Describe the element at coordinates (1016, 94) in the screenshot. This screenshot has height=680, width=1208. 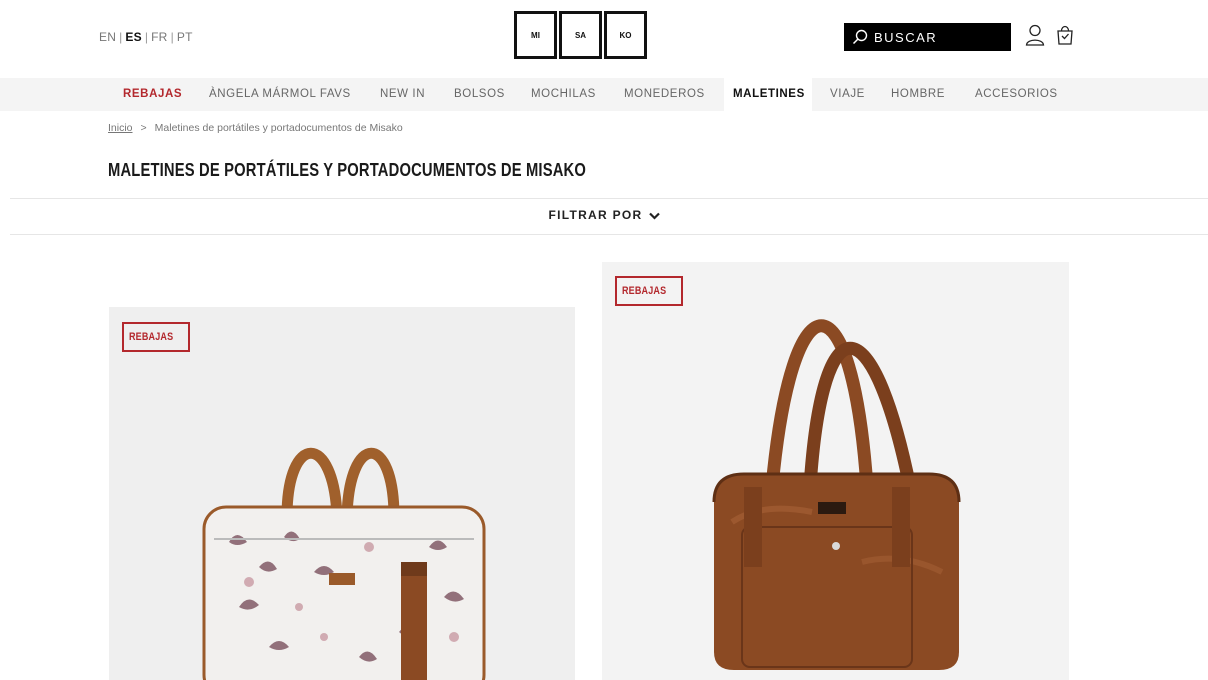
I see `nav-item-accesorios: ACCESORIOS` at that location.